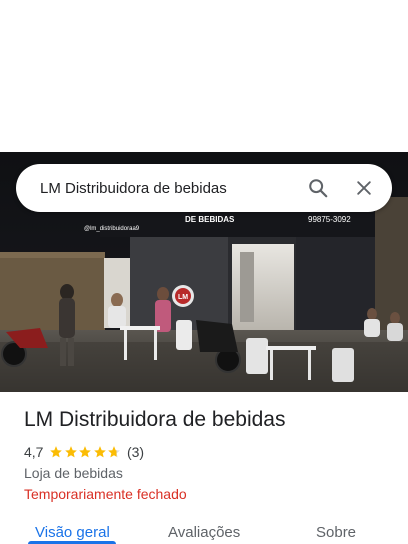 Image resolution: width=408 pixels, height=544 pixels. What do you see at coordinates (183, 297) in the screenshot?
I see `sign-logo: LM` at bounding box center [183, 297].